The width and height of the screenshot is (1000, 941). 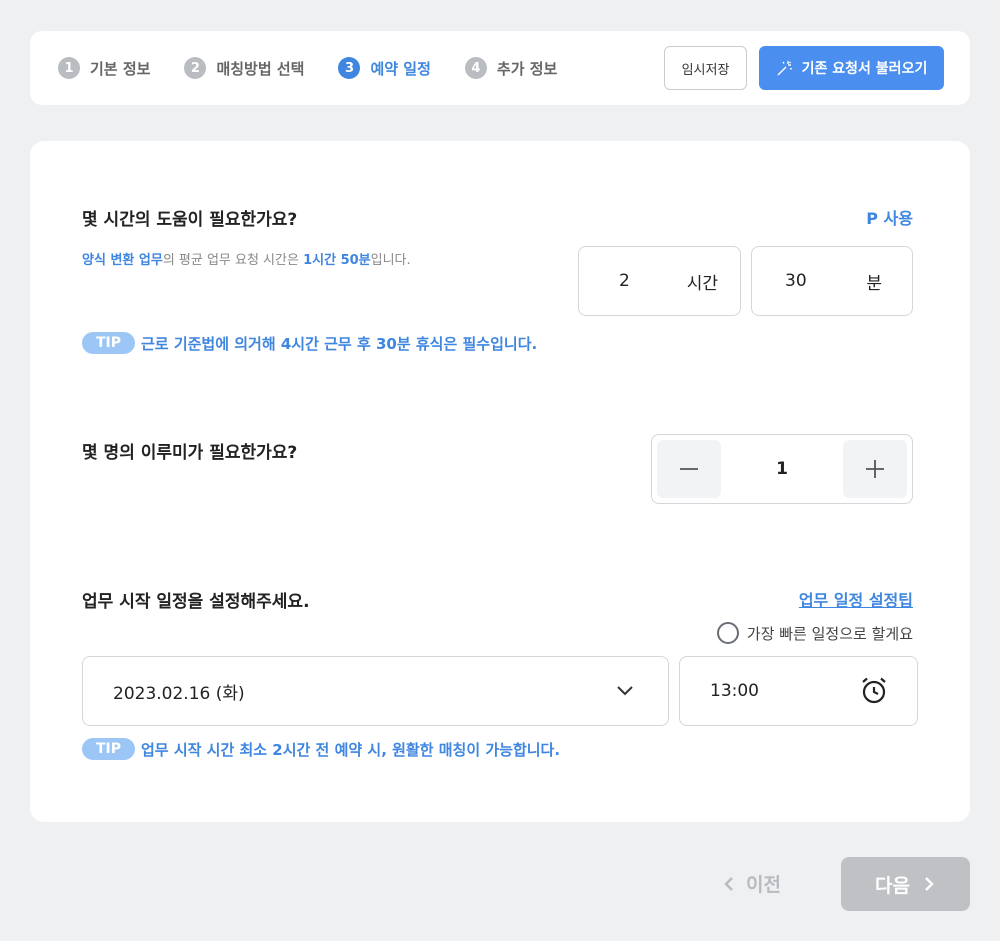 What do you see at coordinates (929, 884) in the screenshot?
I see `chevron-right-icon` at bounding box center [929, 884].